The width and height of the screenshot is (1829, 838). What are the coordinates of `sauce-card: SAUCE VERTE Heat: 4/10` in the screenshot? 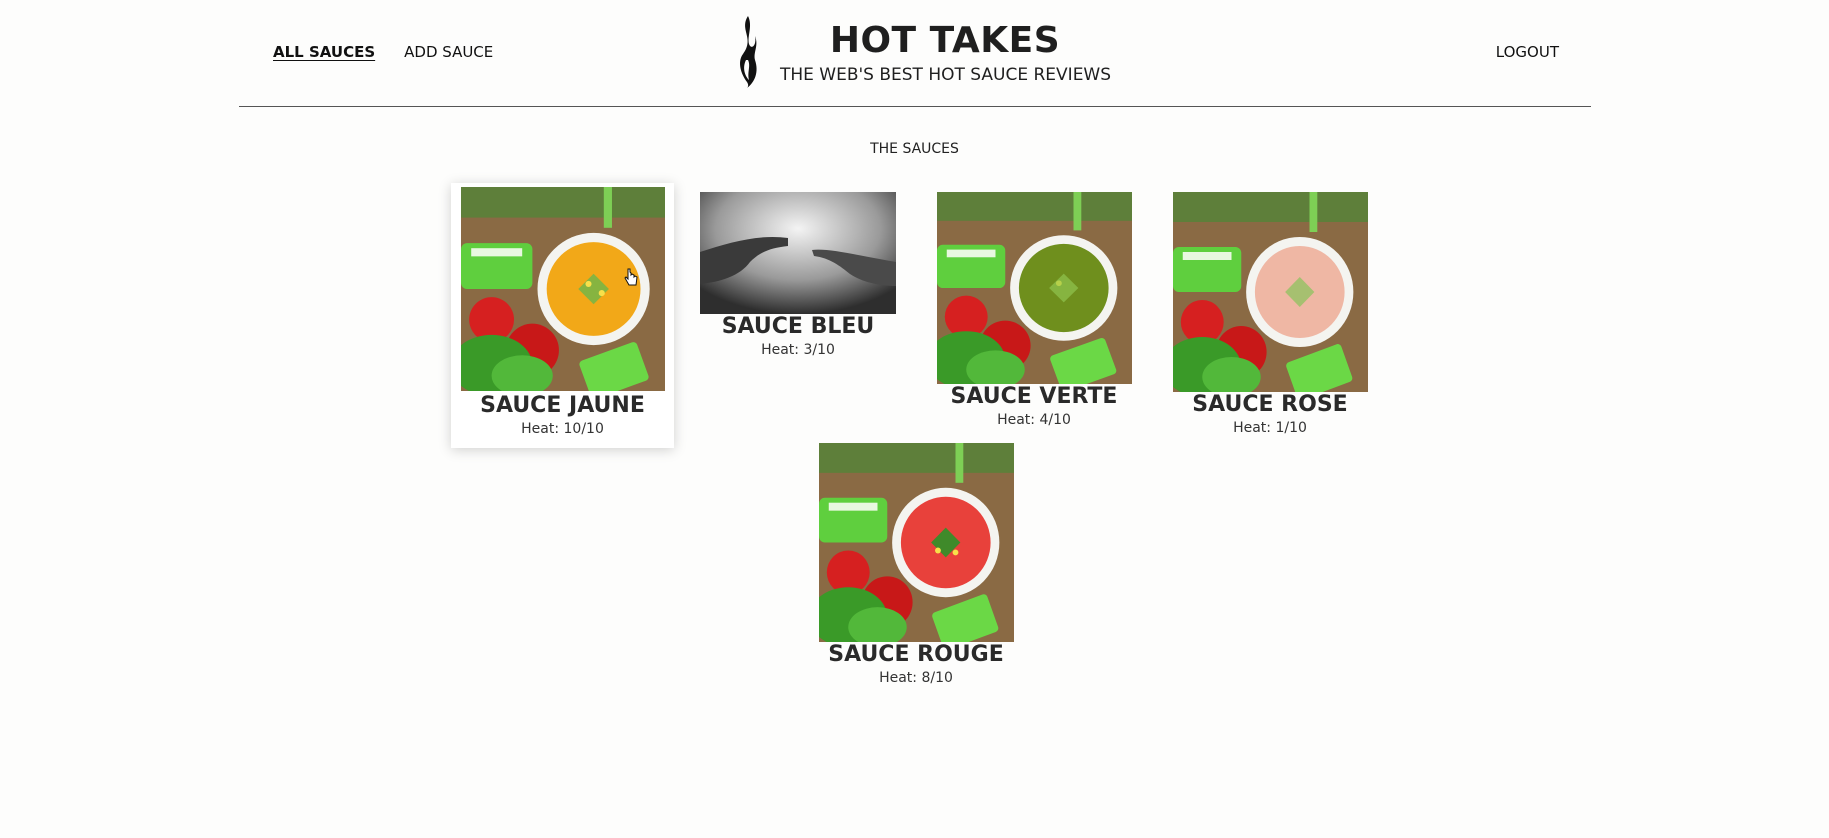 It's located at (1034, 314).